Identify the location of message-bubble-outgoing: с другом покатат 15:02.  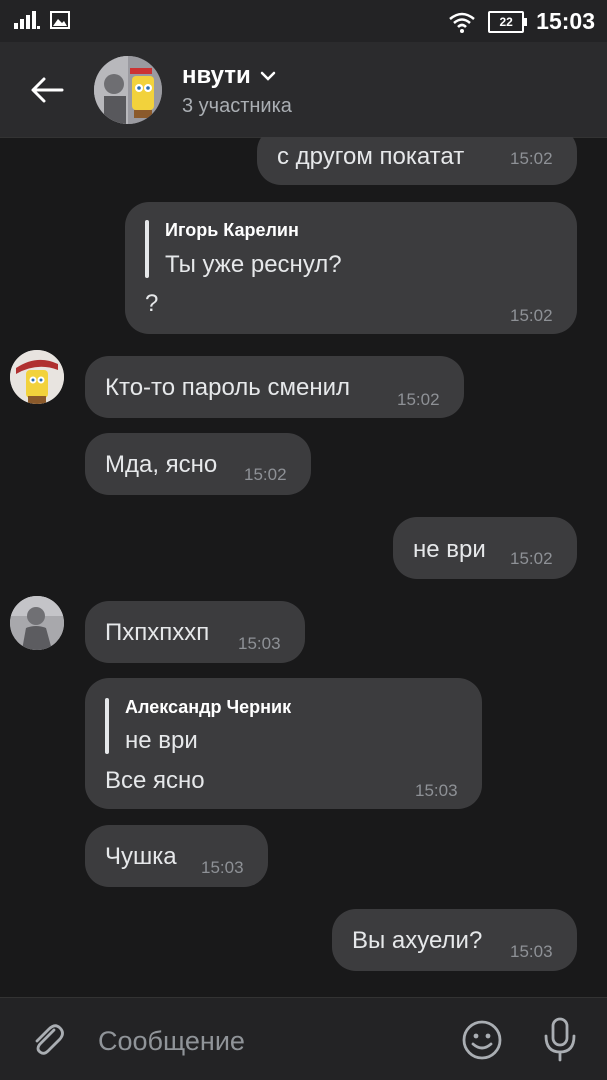
(417, 161).